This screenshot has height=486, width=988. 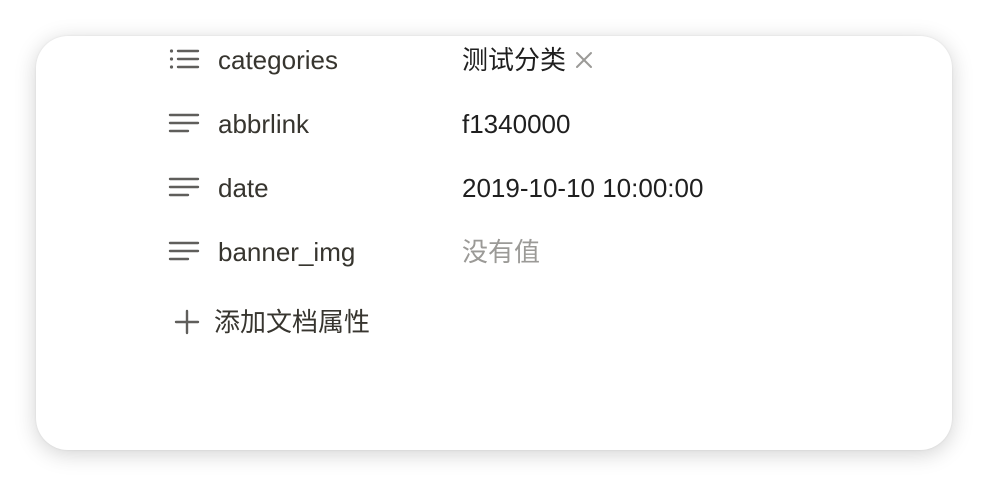 What do you see at coordinates (582, 188) in the screenshot?
I see `property-value: 2019-10-10 10:00:00` at bounding box center [582, 188].